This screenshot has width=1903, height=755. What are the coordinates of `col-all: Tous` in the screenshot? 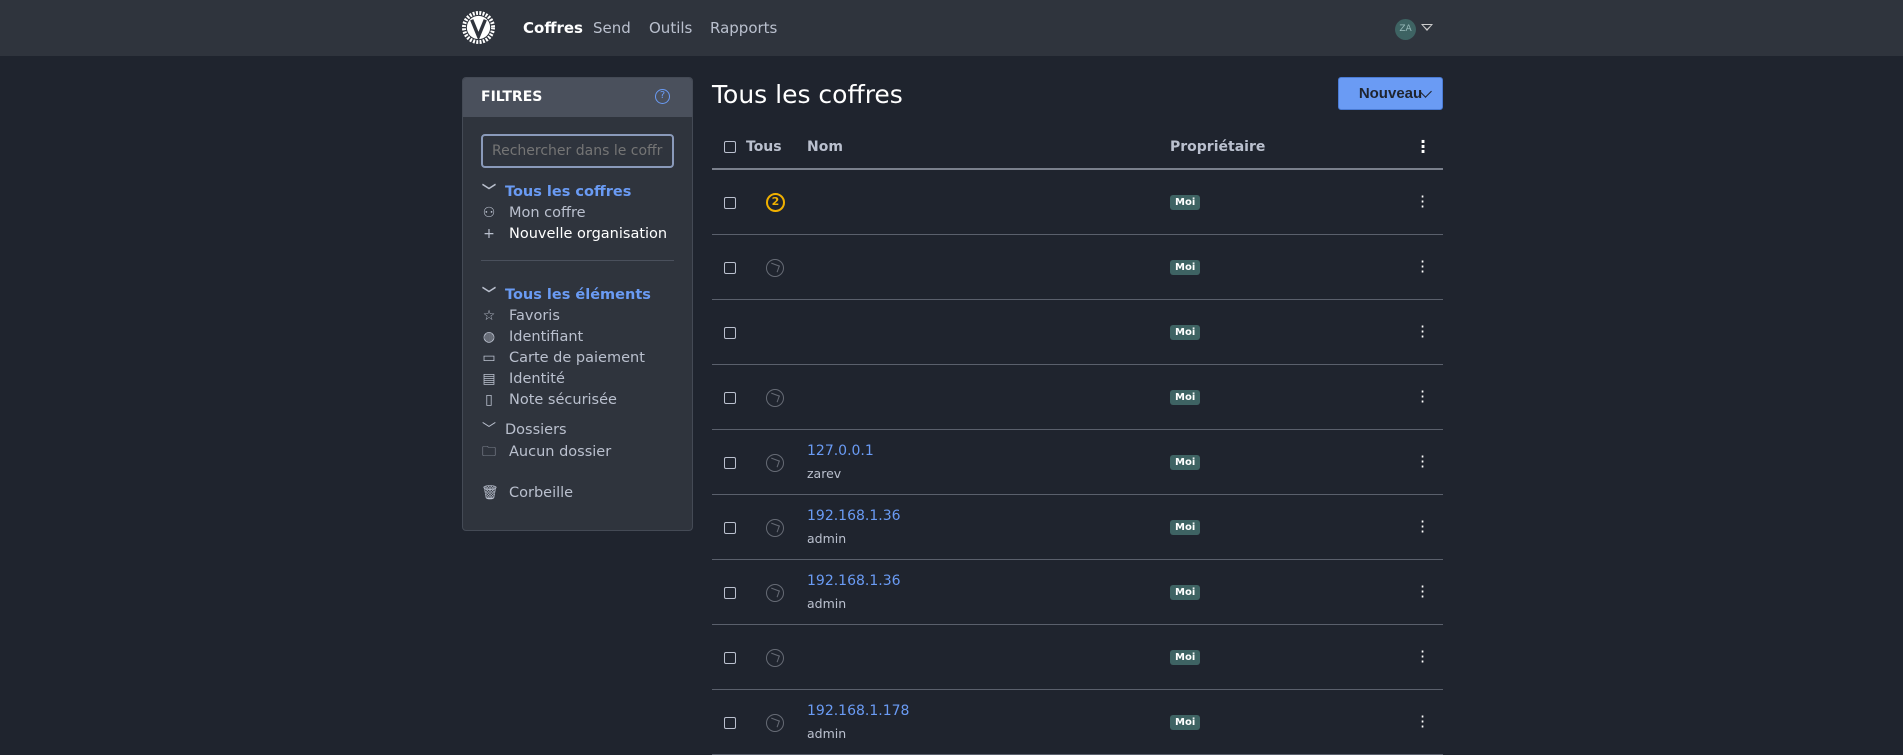 It's located at (764, 147).